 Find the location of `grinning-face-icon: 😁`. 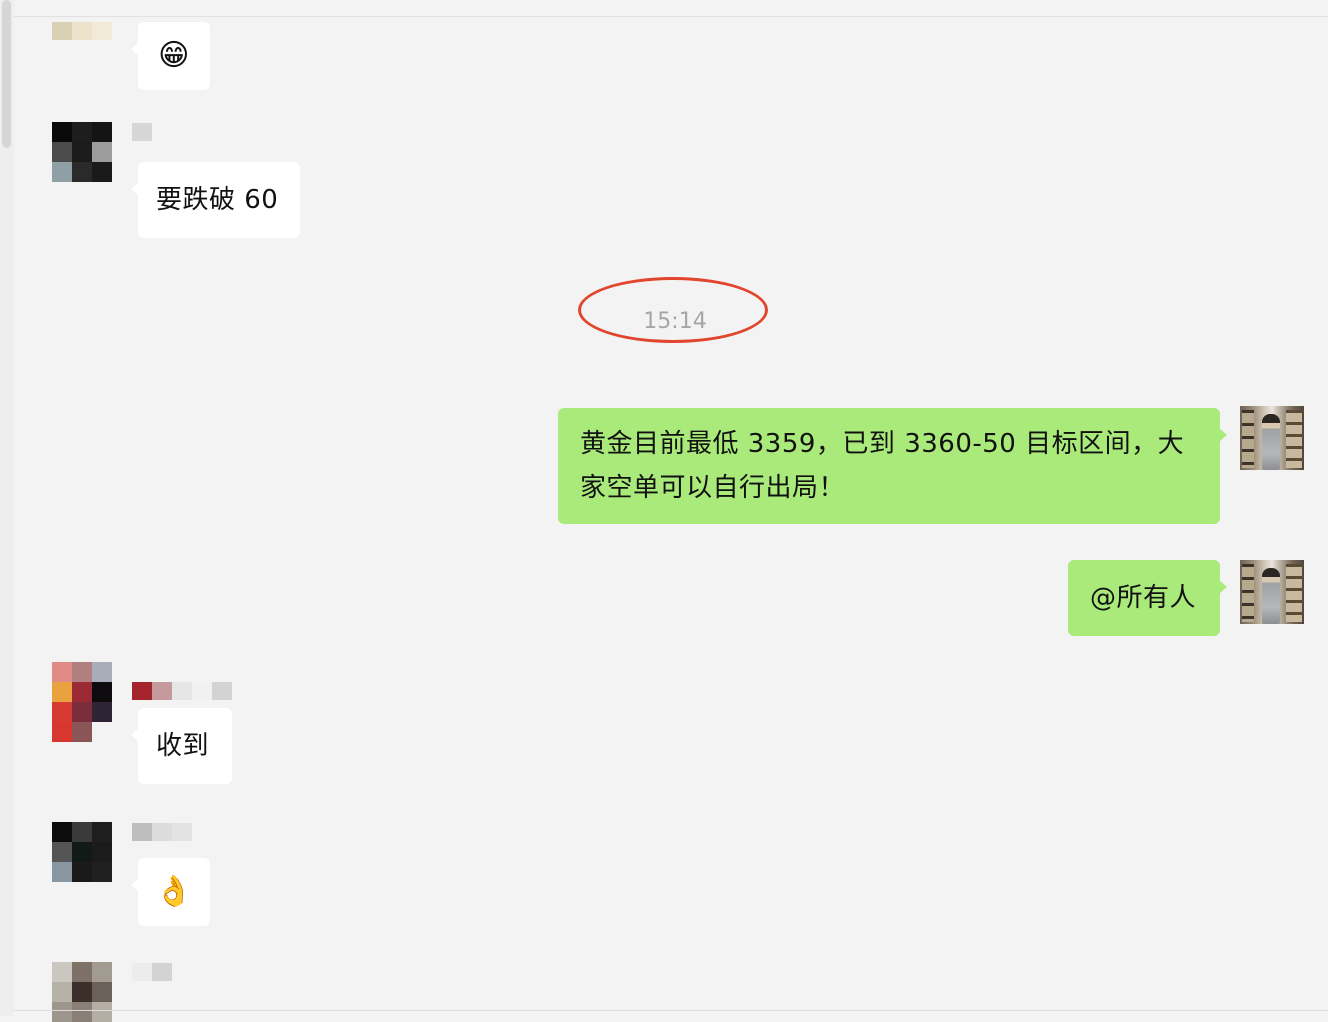

grinning-face-icon: 😁 is located at coordinates (174, 55).